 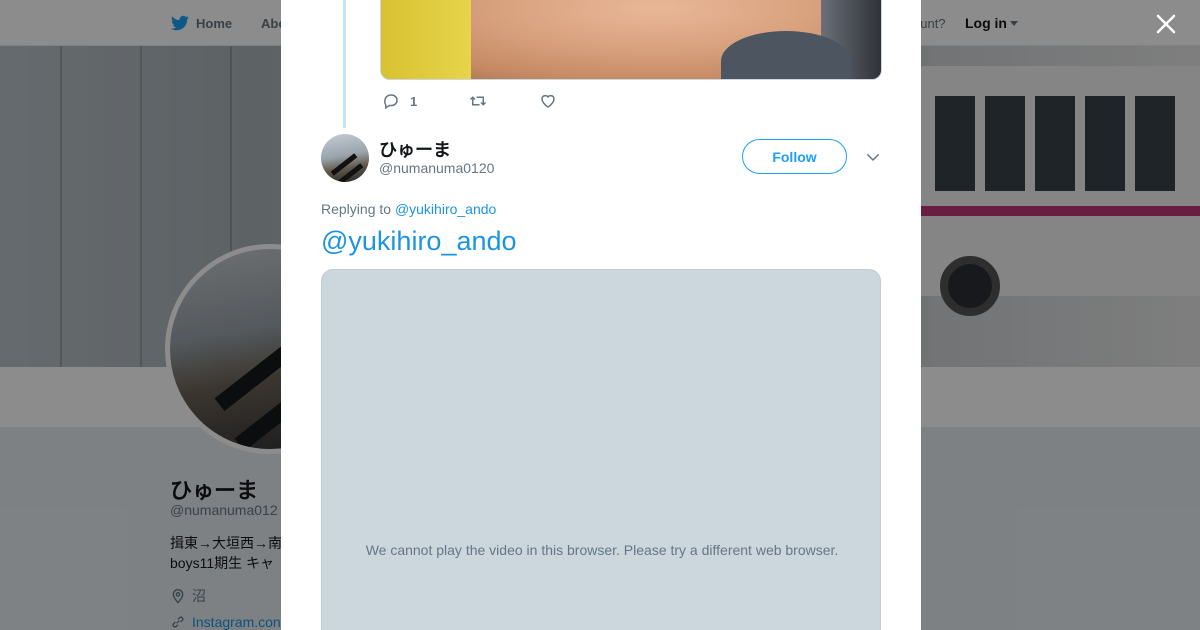 What do you see at coordinates (345, 158) in the screenshot?
I see `tweet-author-avatar` at bounding box center [345, 158].